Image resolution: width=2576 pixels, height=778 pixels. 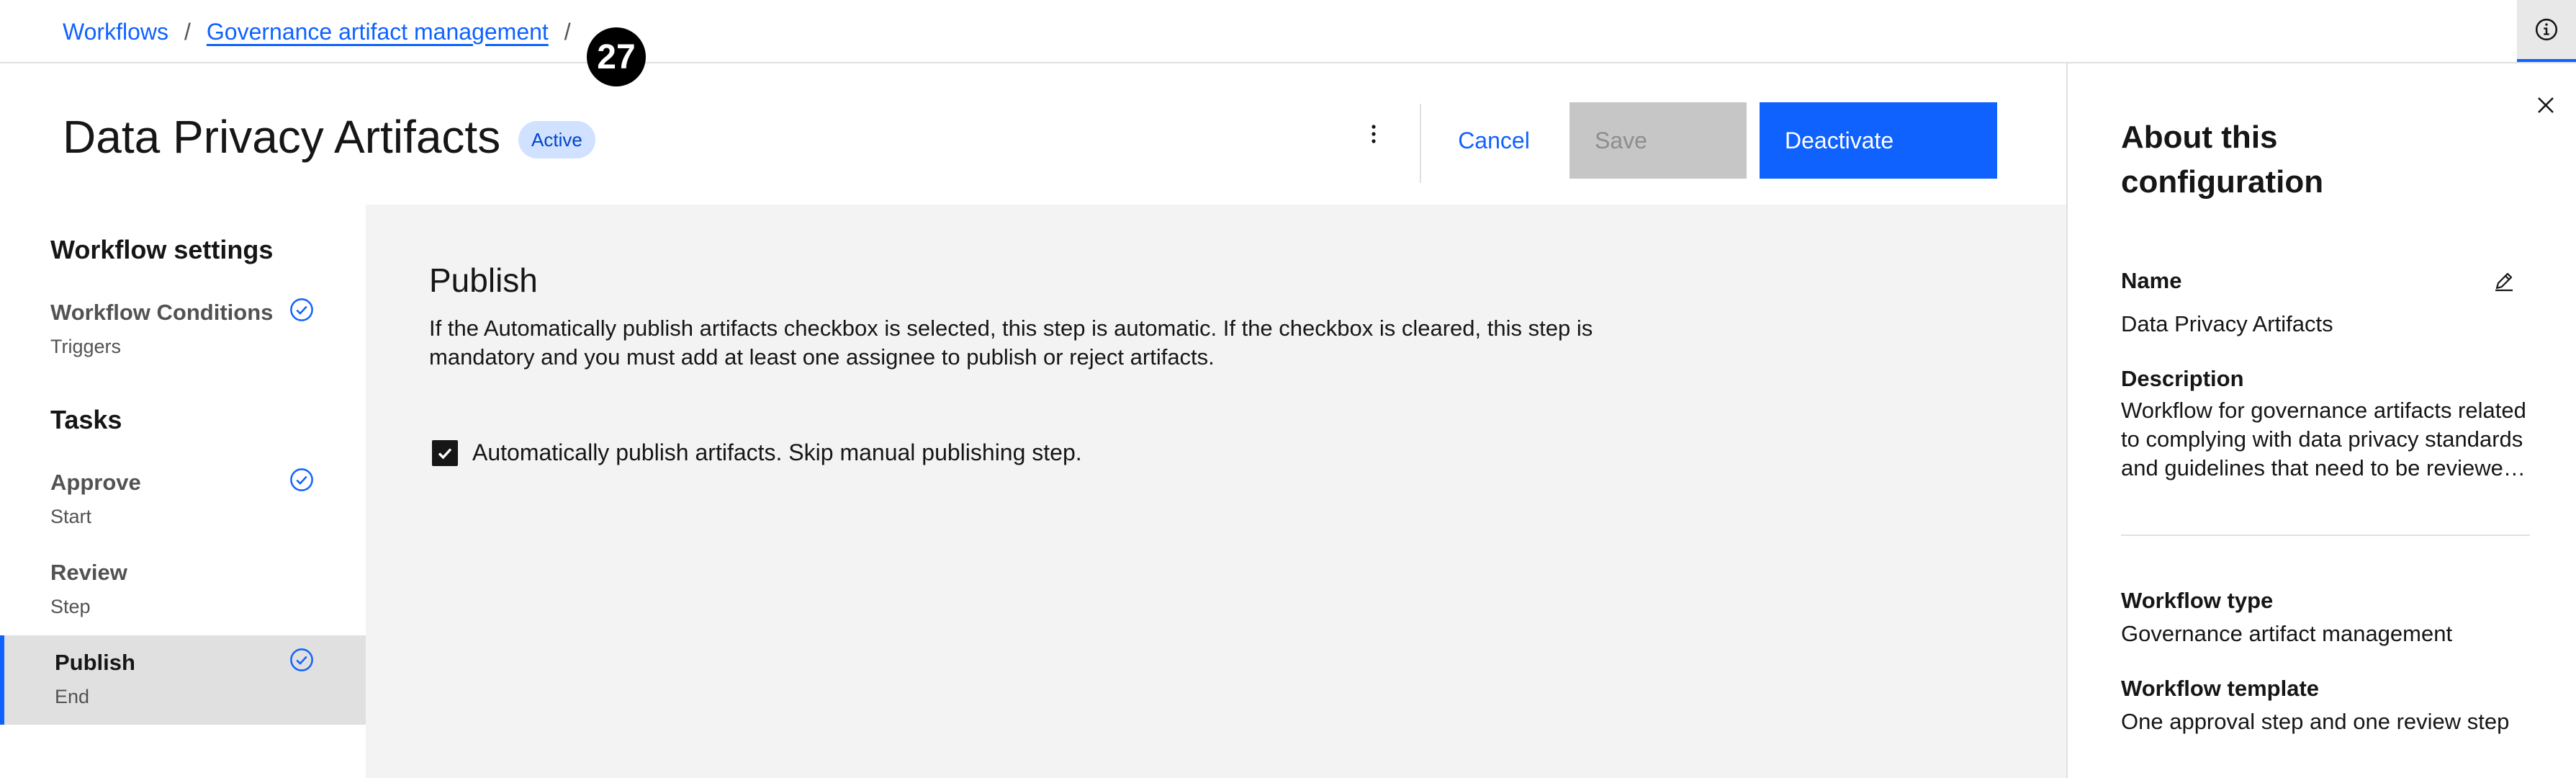 What do you see at coordinates (183, 500) in the screenshot?
I see `sidebar-item-approve: Approve Start` at bounding box center [183, 500].